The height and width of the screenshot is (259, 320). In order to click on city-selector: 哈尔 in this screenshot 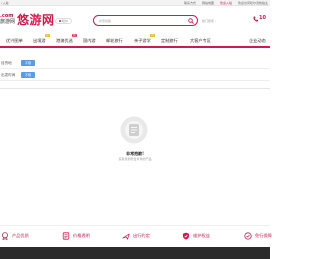, I will do `click(63, 21)`.